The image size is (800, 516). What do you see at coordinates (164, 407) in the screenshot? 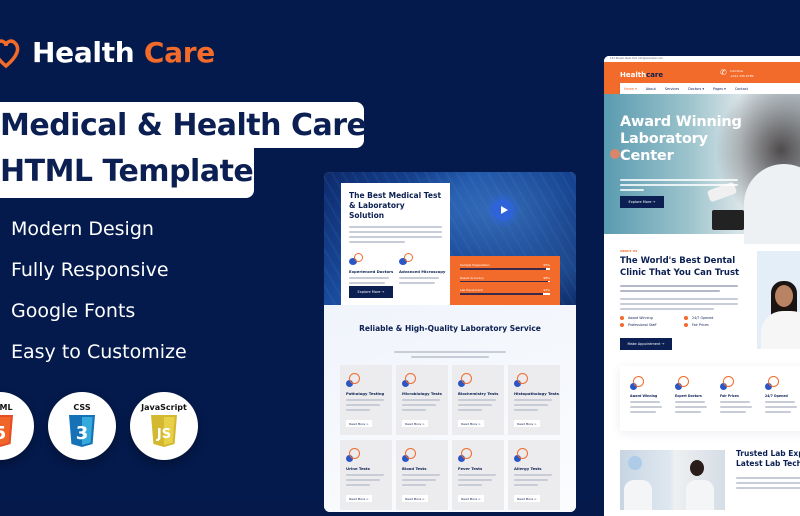
I see `tech-label: JavaScript` at bounding box center [164, 407].